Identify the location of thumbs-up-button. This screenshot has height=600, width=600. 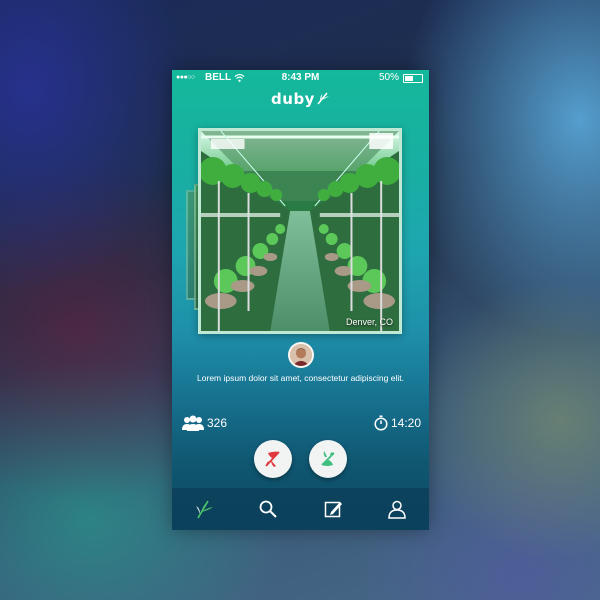
(328, 459).